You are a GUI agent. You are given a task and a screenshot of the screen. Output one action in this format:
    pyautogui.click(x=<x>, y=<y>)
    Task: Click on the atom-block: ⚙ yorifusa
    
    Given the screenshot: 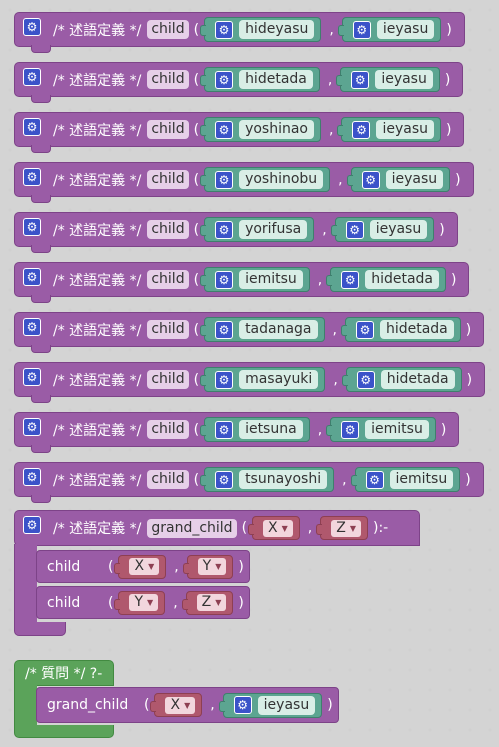 What is the action you would take?
    pyautogui.click(x=257, y=229)
    